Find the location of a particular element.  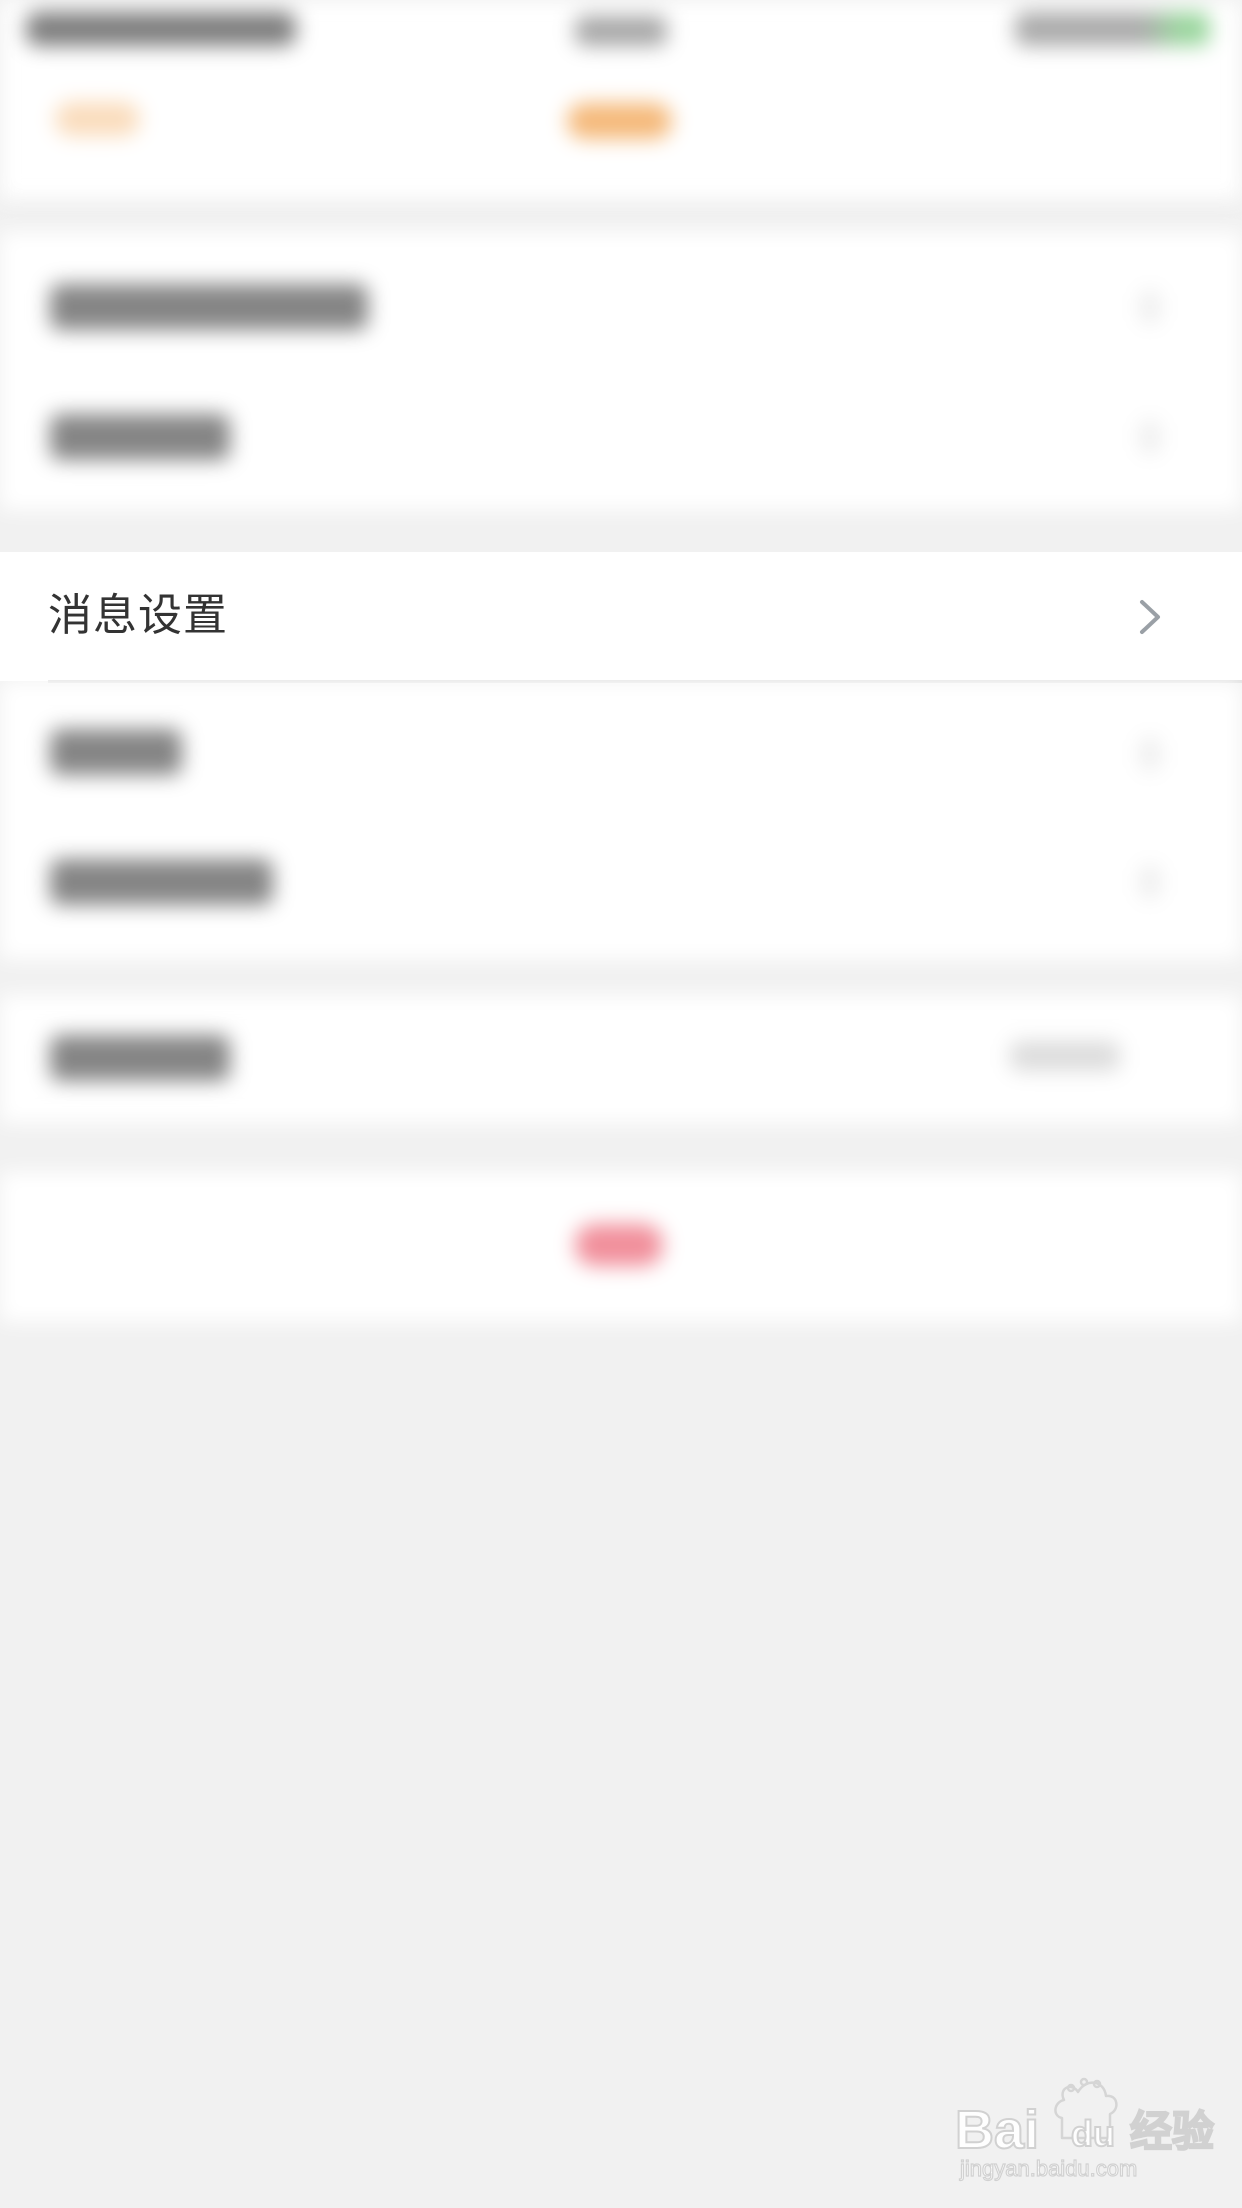

watermark-baidu-part-1: Bai is located at coordinates (997, 2130).